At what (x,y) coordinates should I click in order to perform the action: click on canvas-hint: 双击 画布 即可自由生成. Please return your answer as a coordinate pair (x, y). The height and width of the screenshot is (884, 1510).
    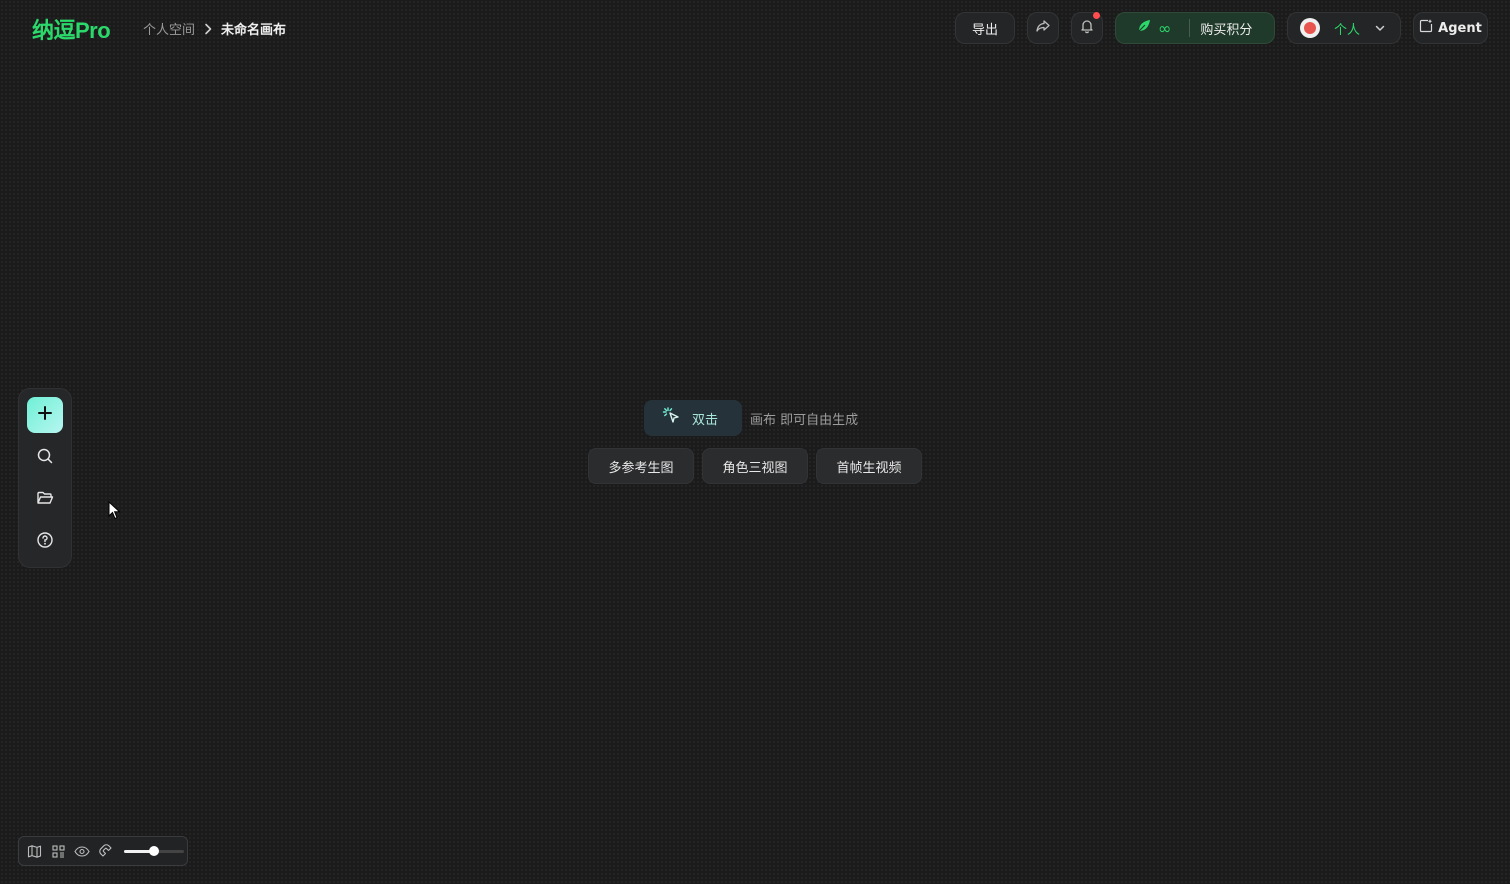
    Looking at the image, I should click on (751, 418).